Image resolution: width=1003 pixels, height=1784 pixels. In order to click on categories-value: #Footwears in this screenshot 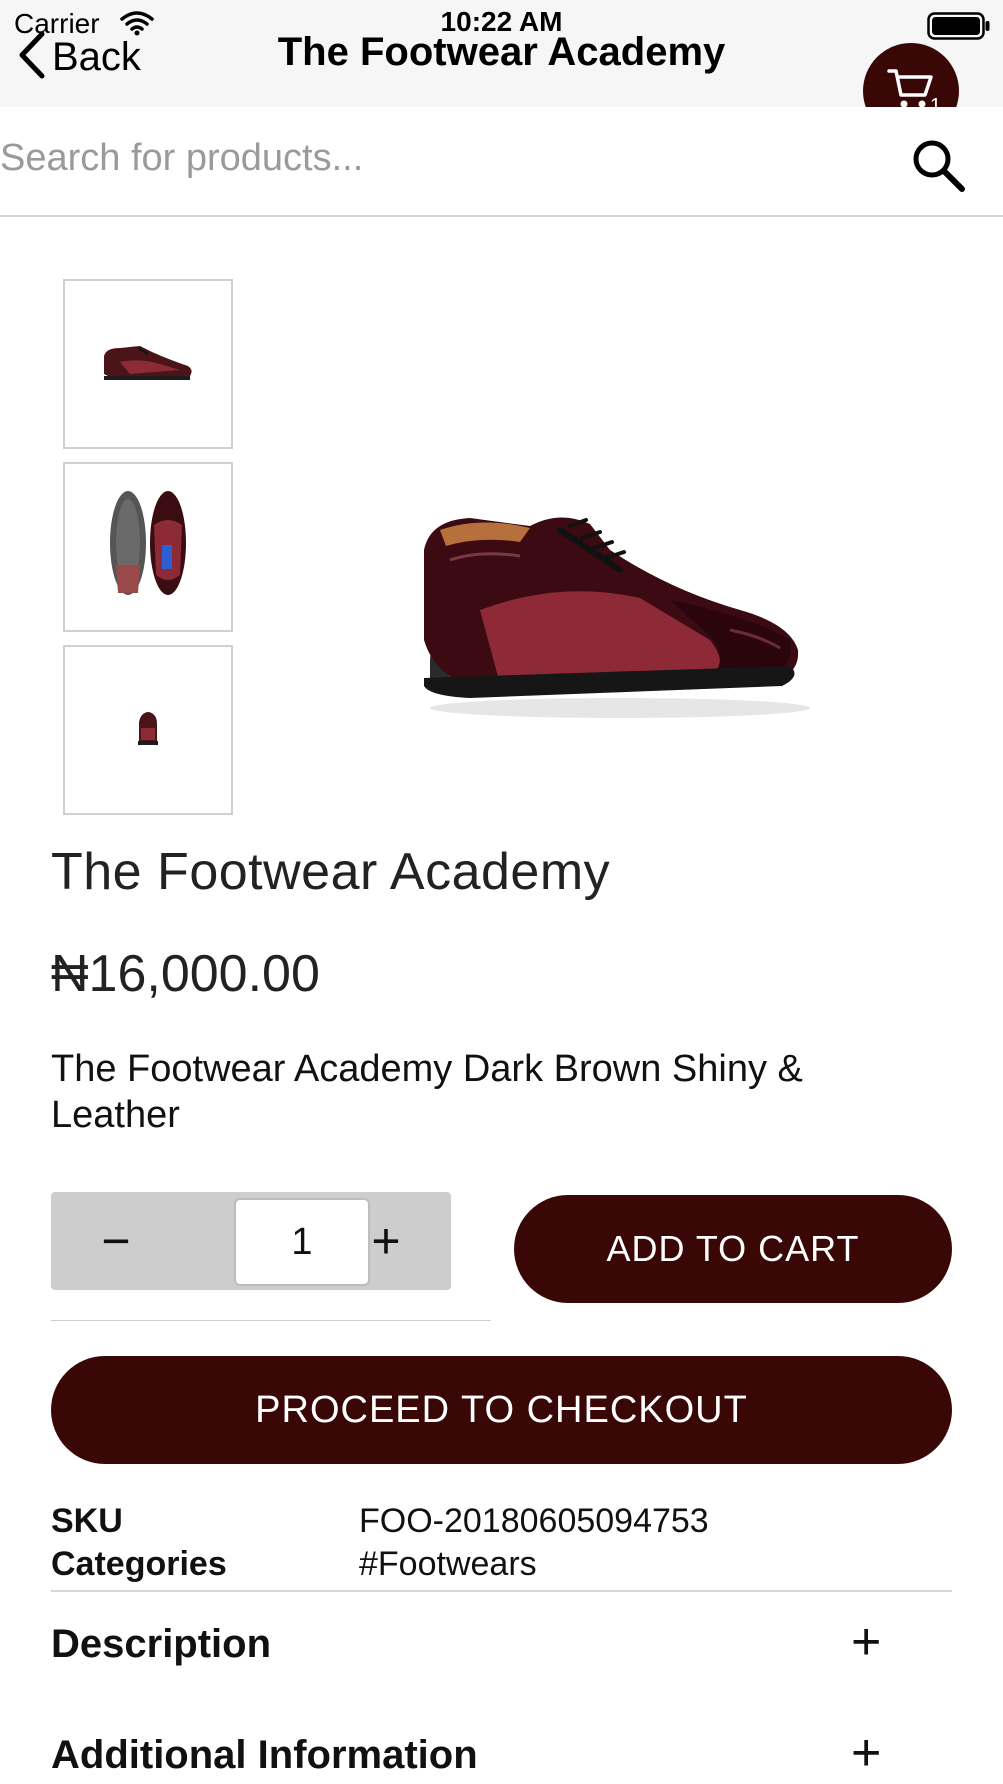, I will do `click(448, 1564)`.